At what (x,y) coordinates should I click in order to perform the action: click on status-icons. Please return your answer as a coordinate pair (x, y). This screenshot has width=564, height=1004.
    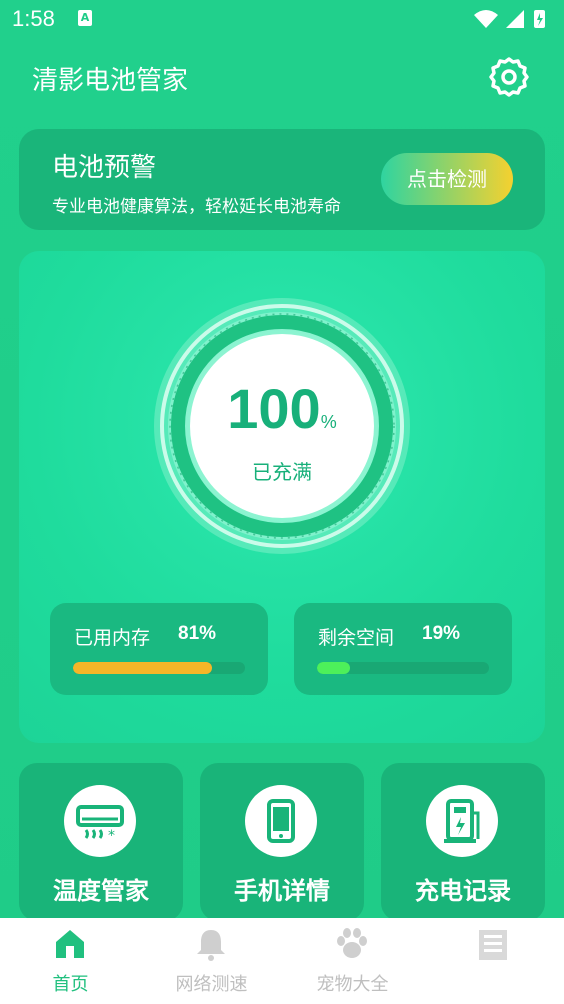
    Looking at the image, I should click on (509, 19).